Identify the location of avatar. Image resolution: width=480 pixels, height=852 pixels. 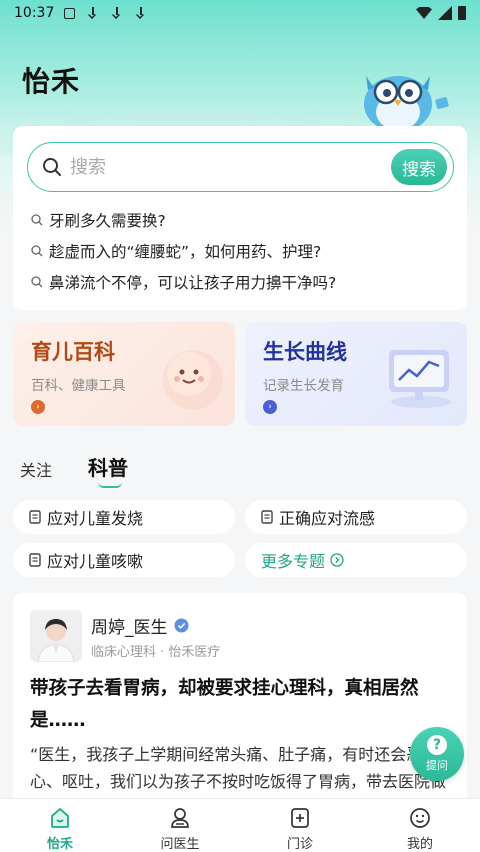
(56, 636).